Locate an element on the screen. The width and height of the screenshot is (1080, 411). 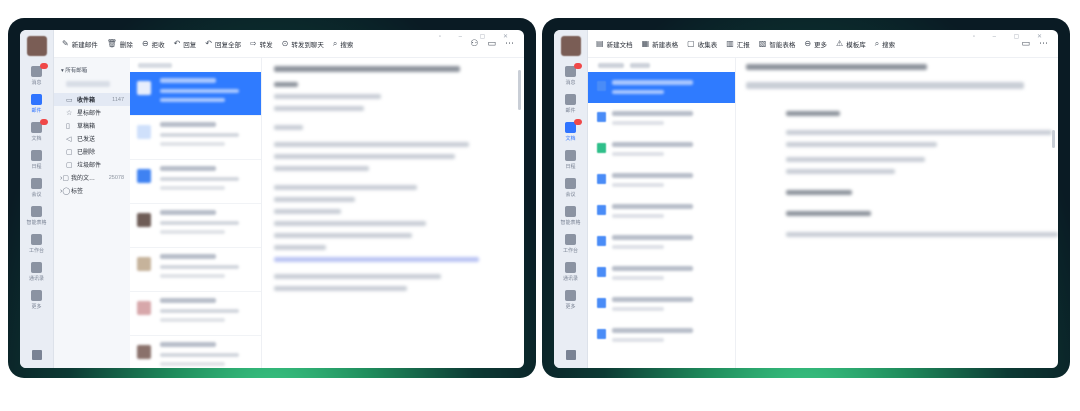
mail-icon is located at coordinates (36, 99).